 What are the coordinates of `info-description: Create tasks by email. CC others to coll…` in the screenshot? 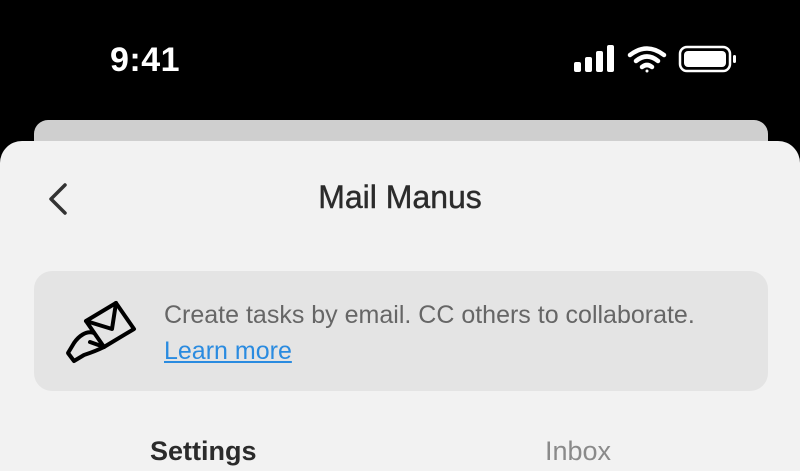 It's located at (429, 315).